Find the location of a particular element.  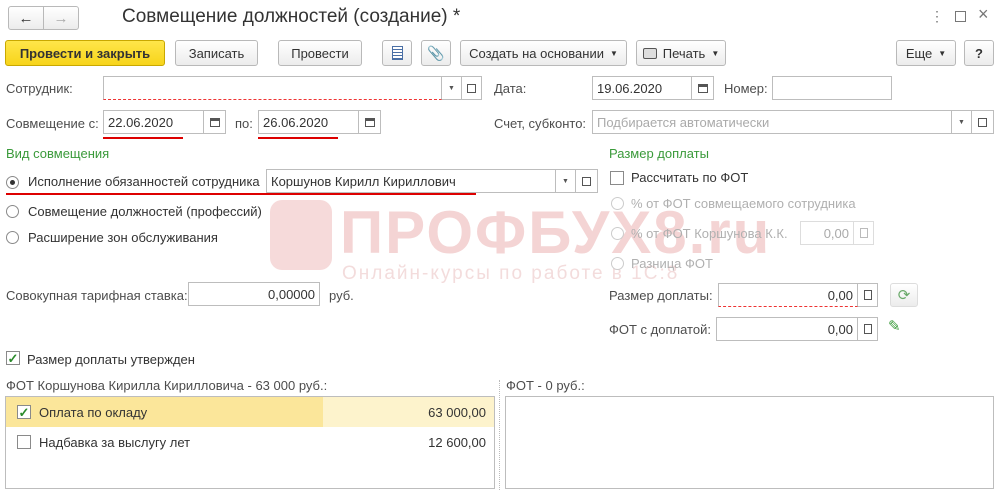

report-button is located at coordinates (397, 53).